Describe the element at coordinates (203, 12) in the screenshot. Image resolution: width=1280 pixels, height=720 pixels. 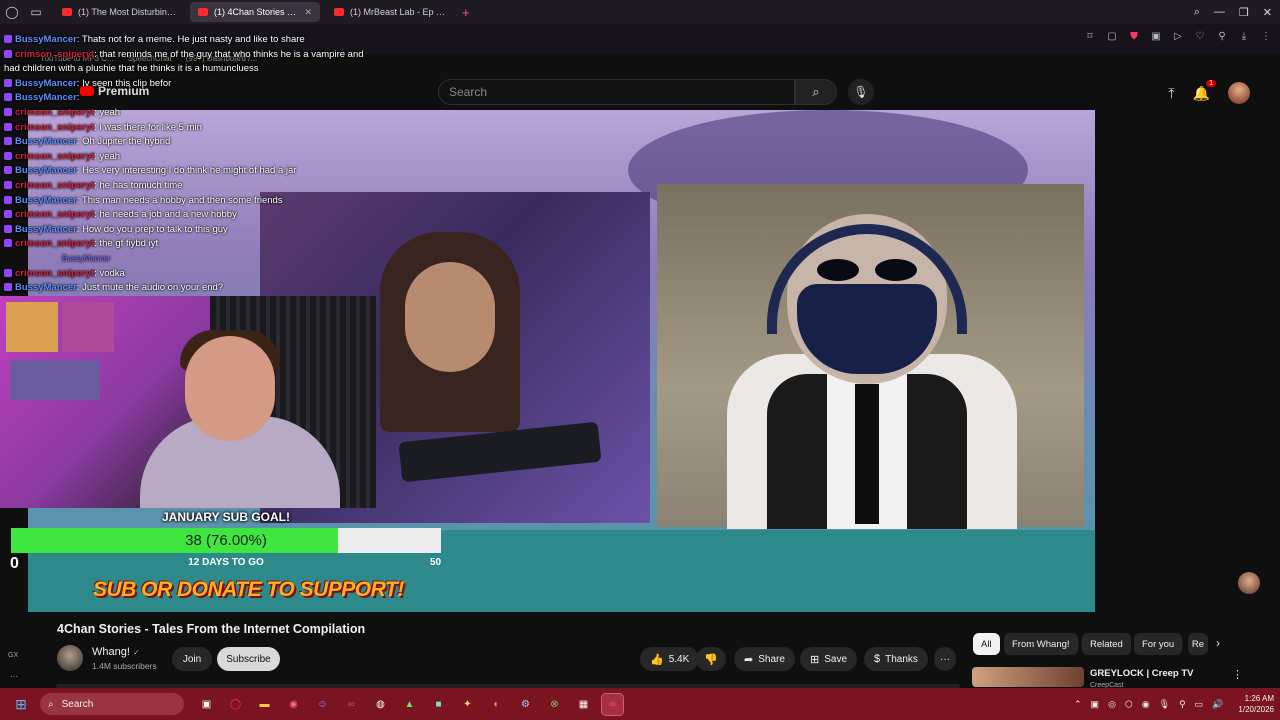
I see `youtube-favicon-icon` at that location.